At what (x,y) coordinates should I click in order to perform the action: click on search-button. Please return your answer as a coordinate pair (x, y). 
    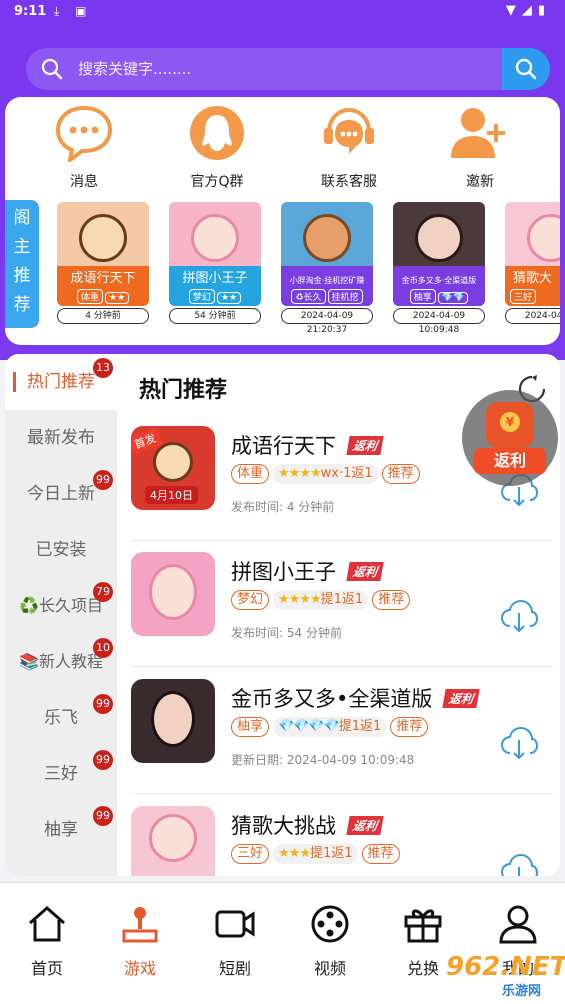
    Looking at the image, I should click on (526, 69).